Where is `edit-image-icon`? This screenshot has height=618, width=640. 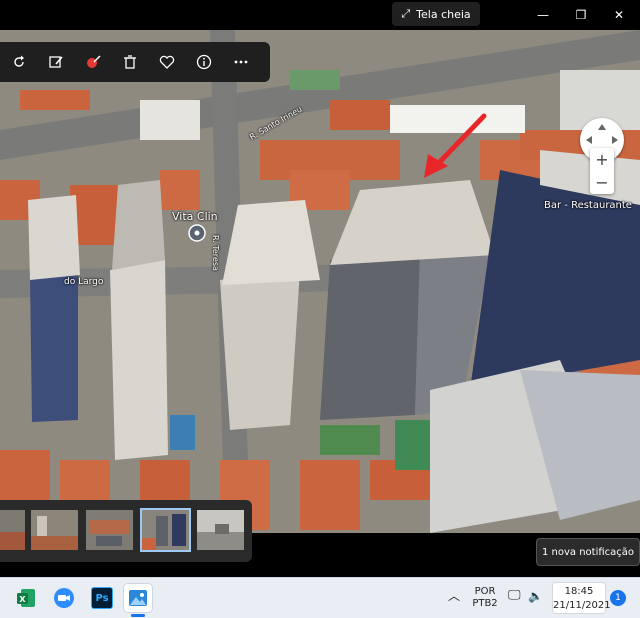
edit-image-icon is located at coordinates (55, 62).